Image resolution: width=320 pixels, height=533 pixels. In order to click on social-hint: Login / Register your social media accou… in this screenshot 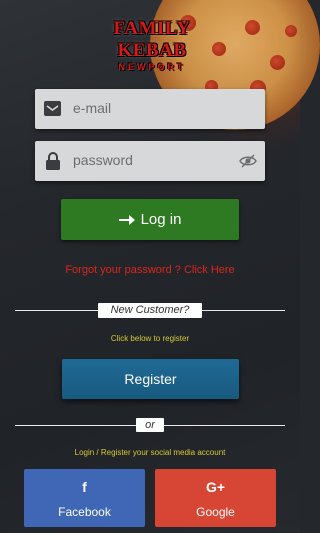, I will do `click(150, 452)`.